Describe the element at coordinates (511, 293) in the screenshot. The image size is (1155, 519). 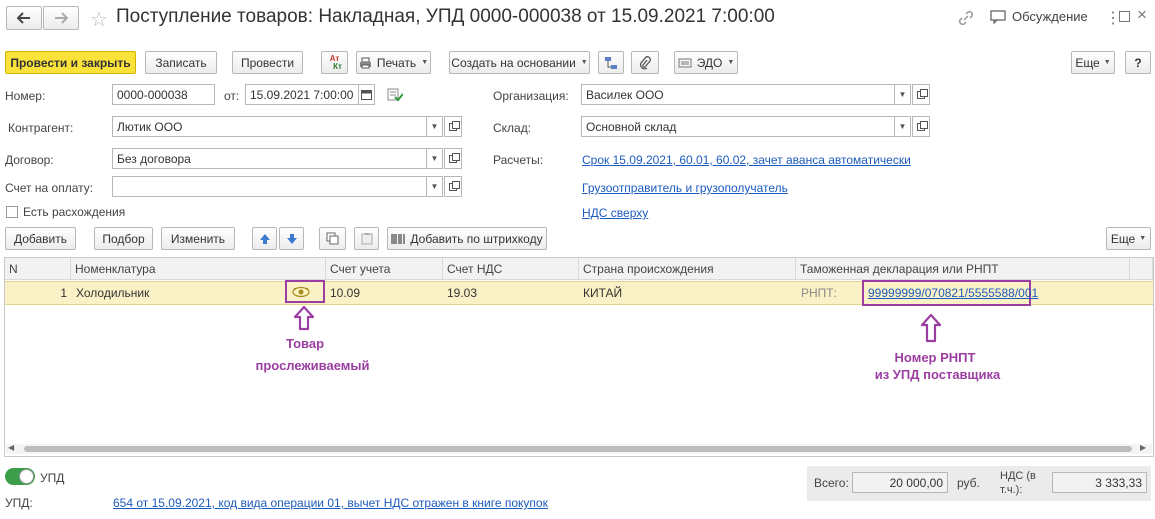
I see `row-vat-account: 19.03` at that location.